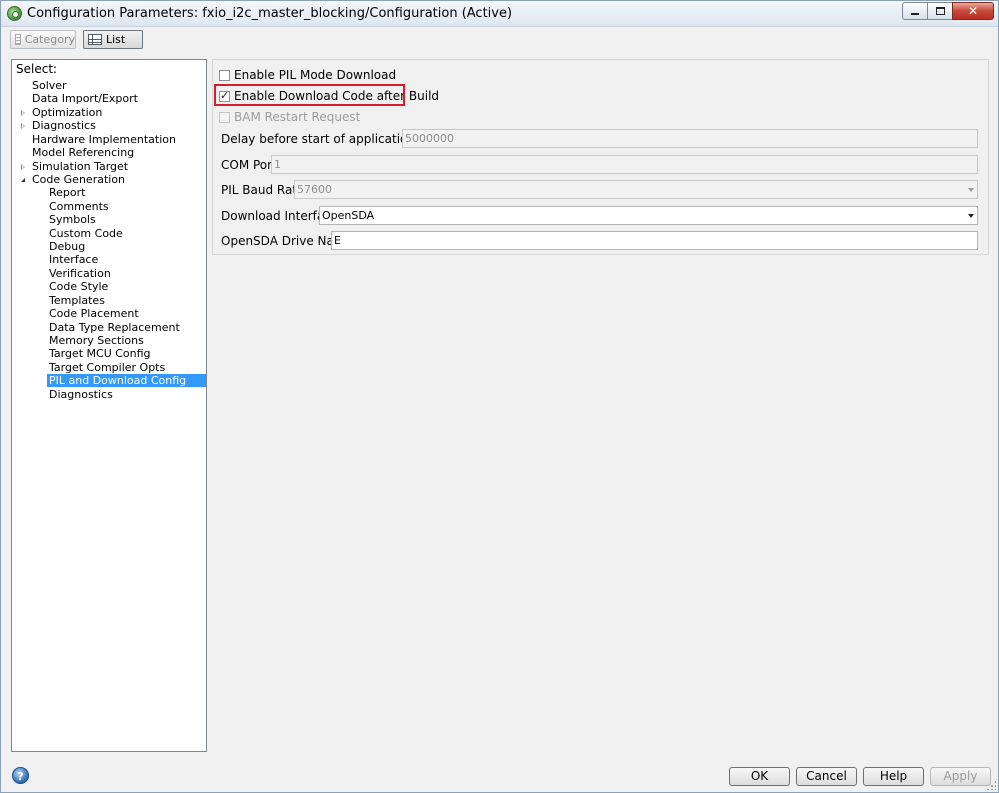 The height and width of the screenshot is (793, 999). I want to click on enable-pil-checkbox, so click(224, 75).